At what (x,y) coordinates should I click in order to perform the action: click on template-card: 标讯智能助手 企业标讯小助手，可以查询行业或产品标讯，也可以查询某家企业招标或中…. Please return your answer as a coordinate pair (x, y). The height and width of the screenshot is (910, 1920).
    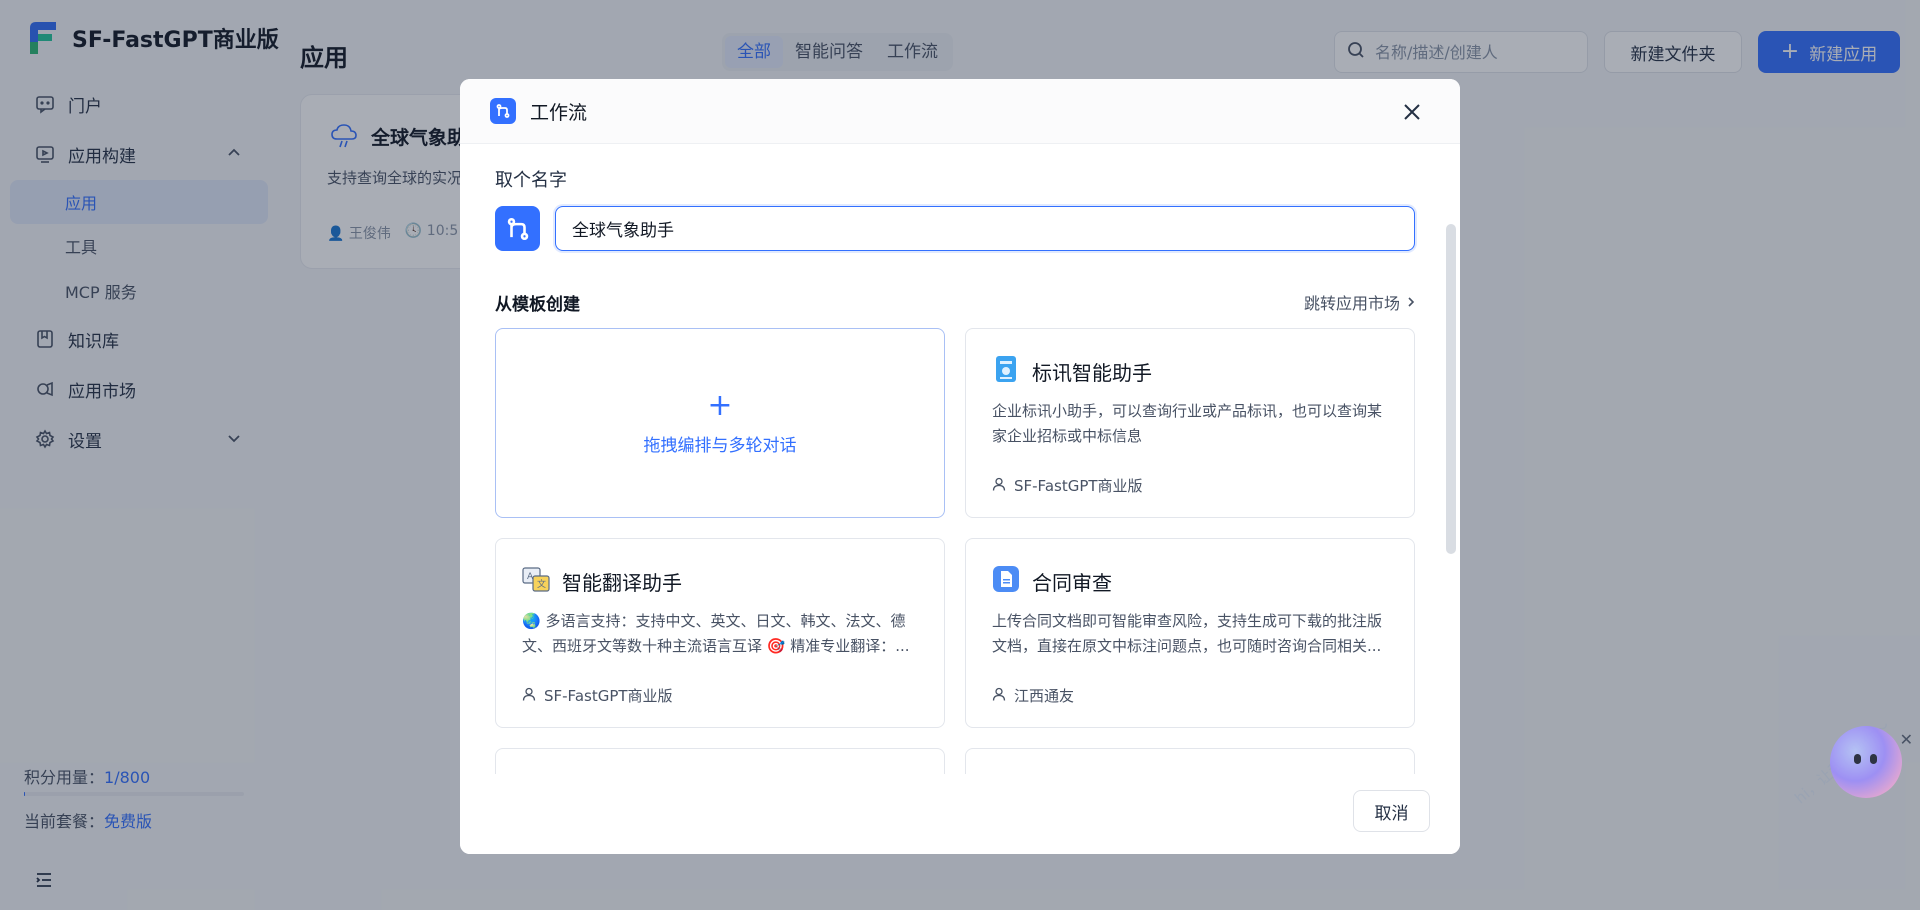
    Looking at the image, I should click on (1190, 423).